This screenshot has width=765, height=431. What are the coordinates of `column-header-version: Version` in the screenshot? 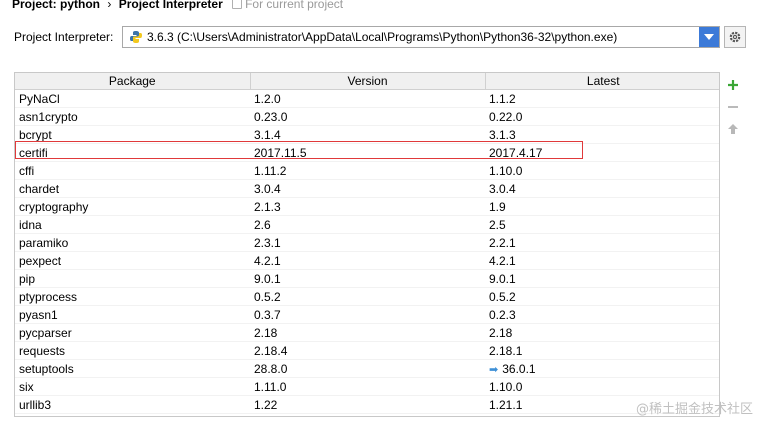 It's located at (368, 81).